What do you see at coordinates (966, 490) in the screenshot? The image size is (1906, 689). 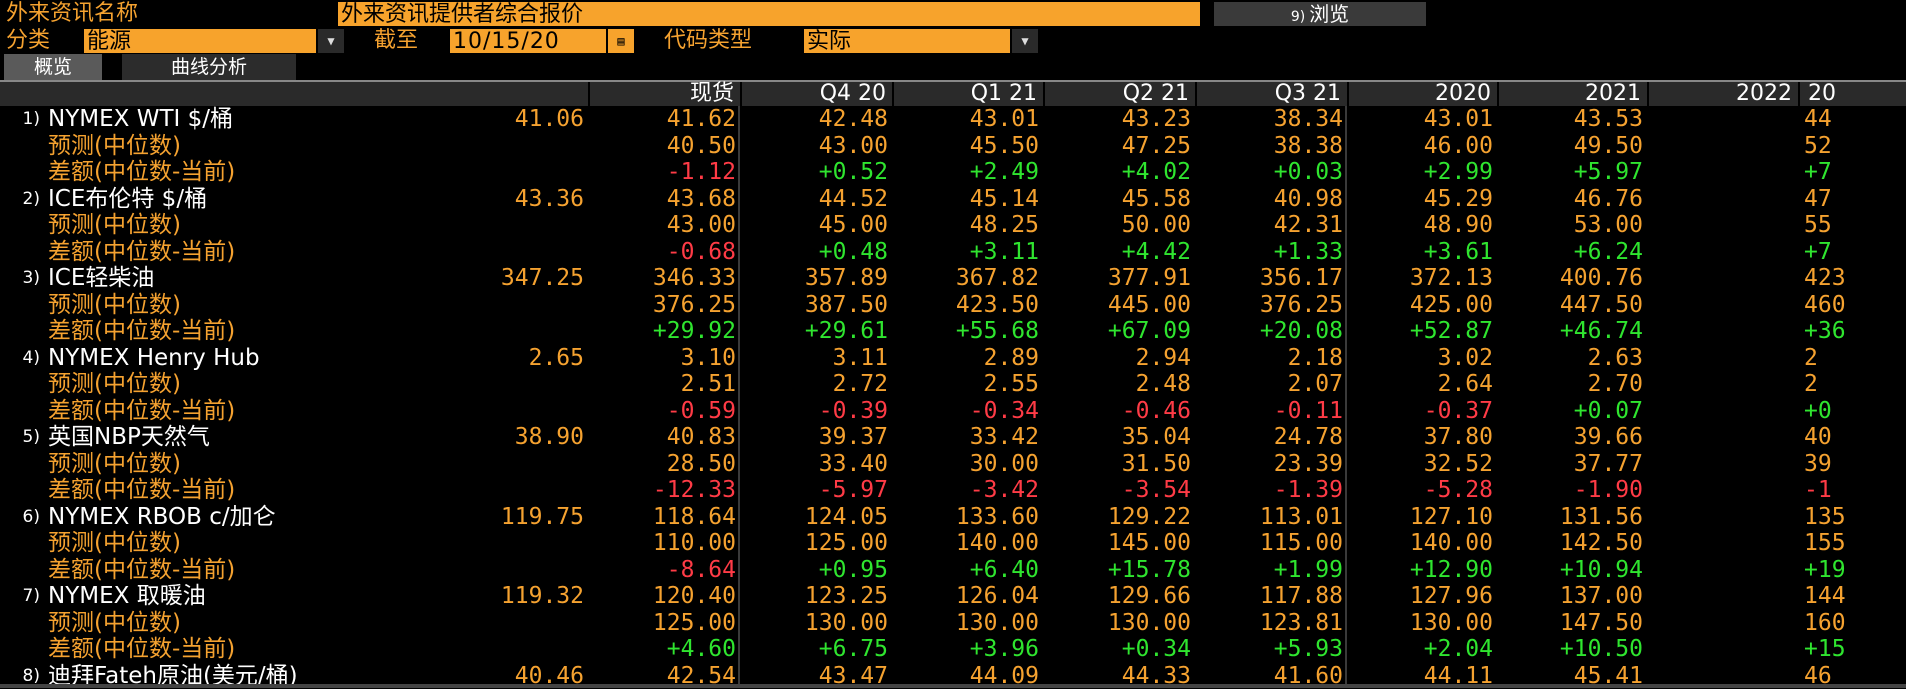 I see `cell-value: -3.42` at bounding box center [966, 490].